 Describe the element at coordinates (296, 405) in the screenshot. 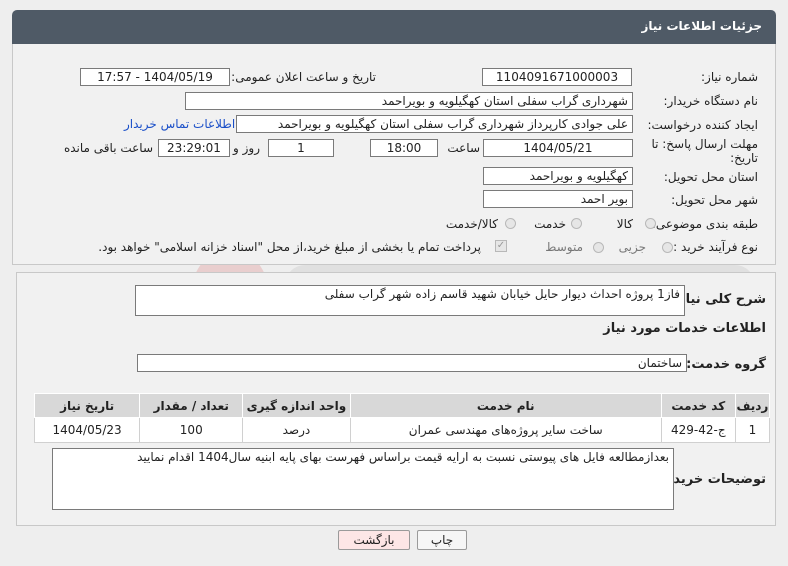

I see `col-unit: واحد اندازه گیری` at that location.